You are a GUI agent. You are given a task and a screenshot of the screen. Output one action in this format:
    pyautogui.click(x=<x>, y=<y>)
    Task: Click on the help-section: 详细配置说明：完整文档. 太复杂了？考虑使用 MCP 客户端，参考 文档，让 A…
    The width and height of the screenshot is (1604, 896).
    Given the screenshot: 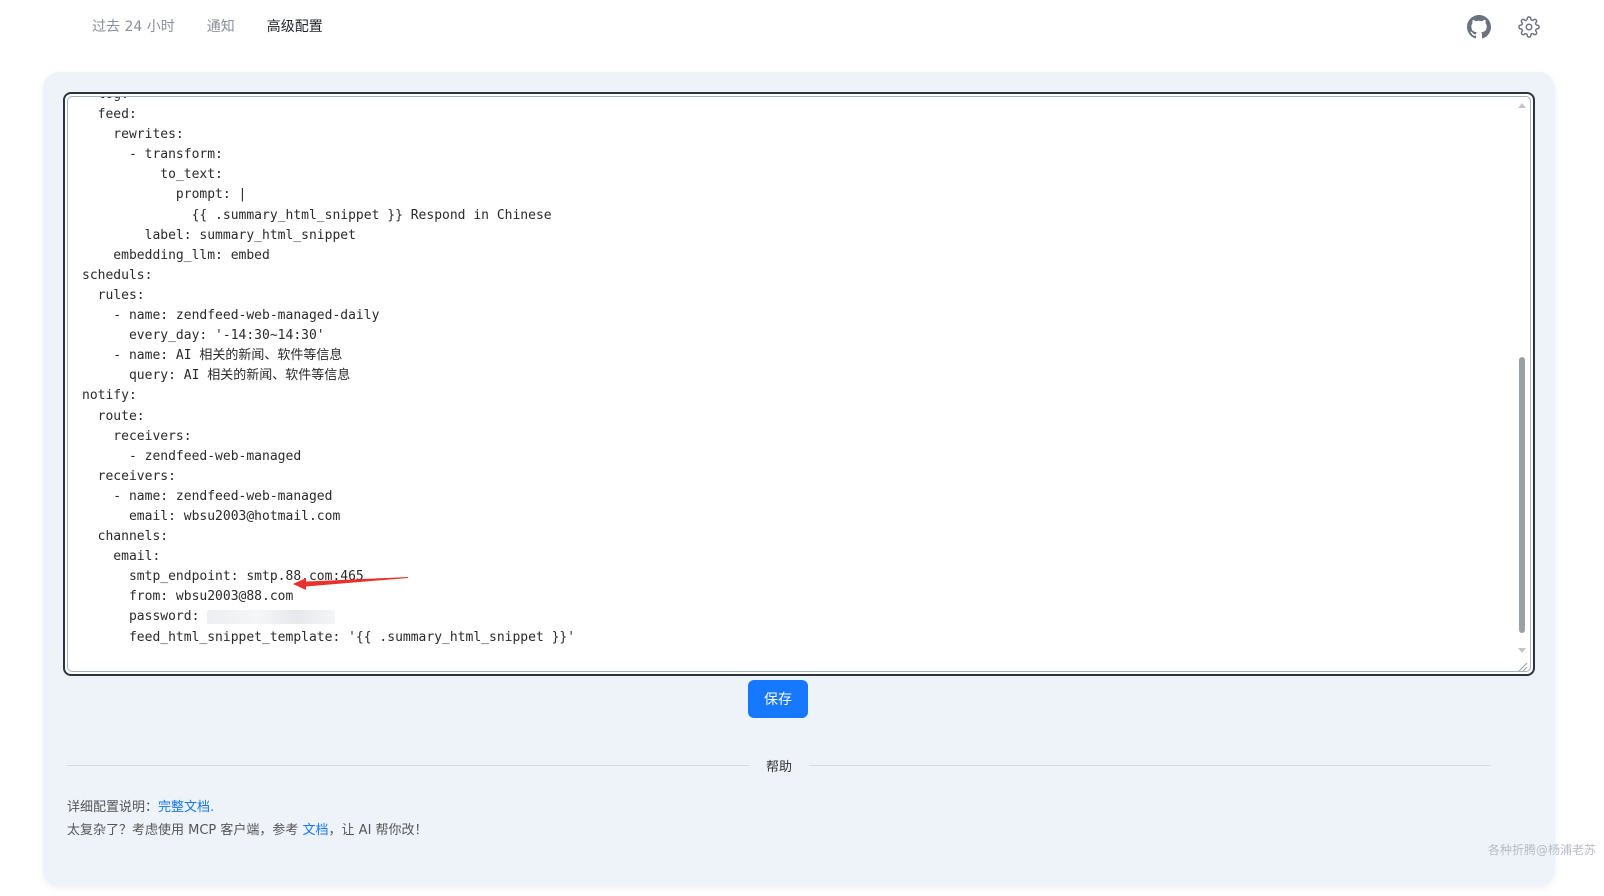 What is the action you would take?
    pyautogui.click(x=247, y=819)
    